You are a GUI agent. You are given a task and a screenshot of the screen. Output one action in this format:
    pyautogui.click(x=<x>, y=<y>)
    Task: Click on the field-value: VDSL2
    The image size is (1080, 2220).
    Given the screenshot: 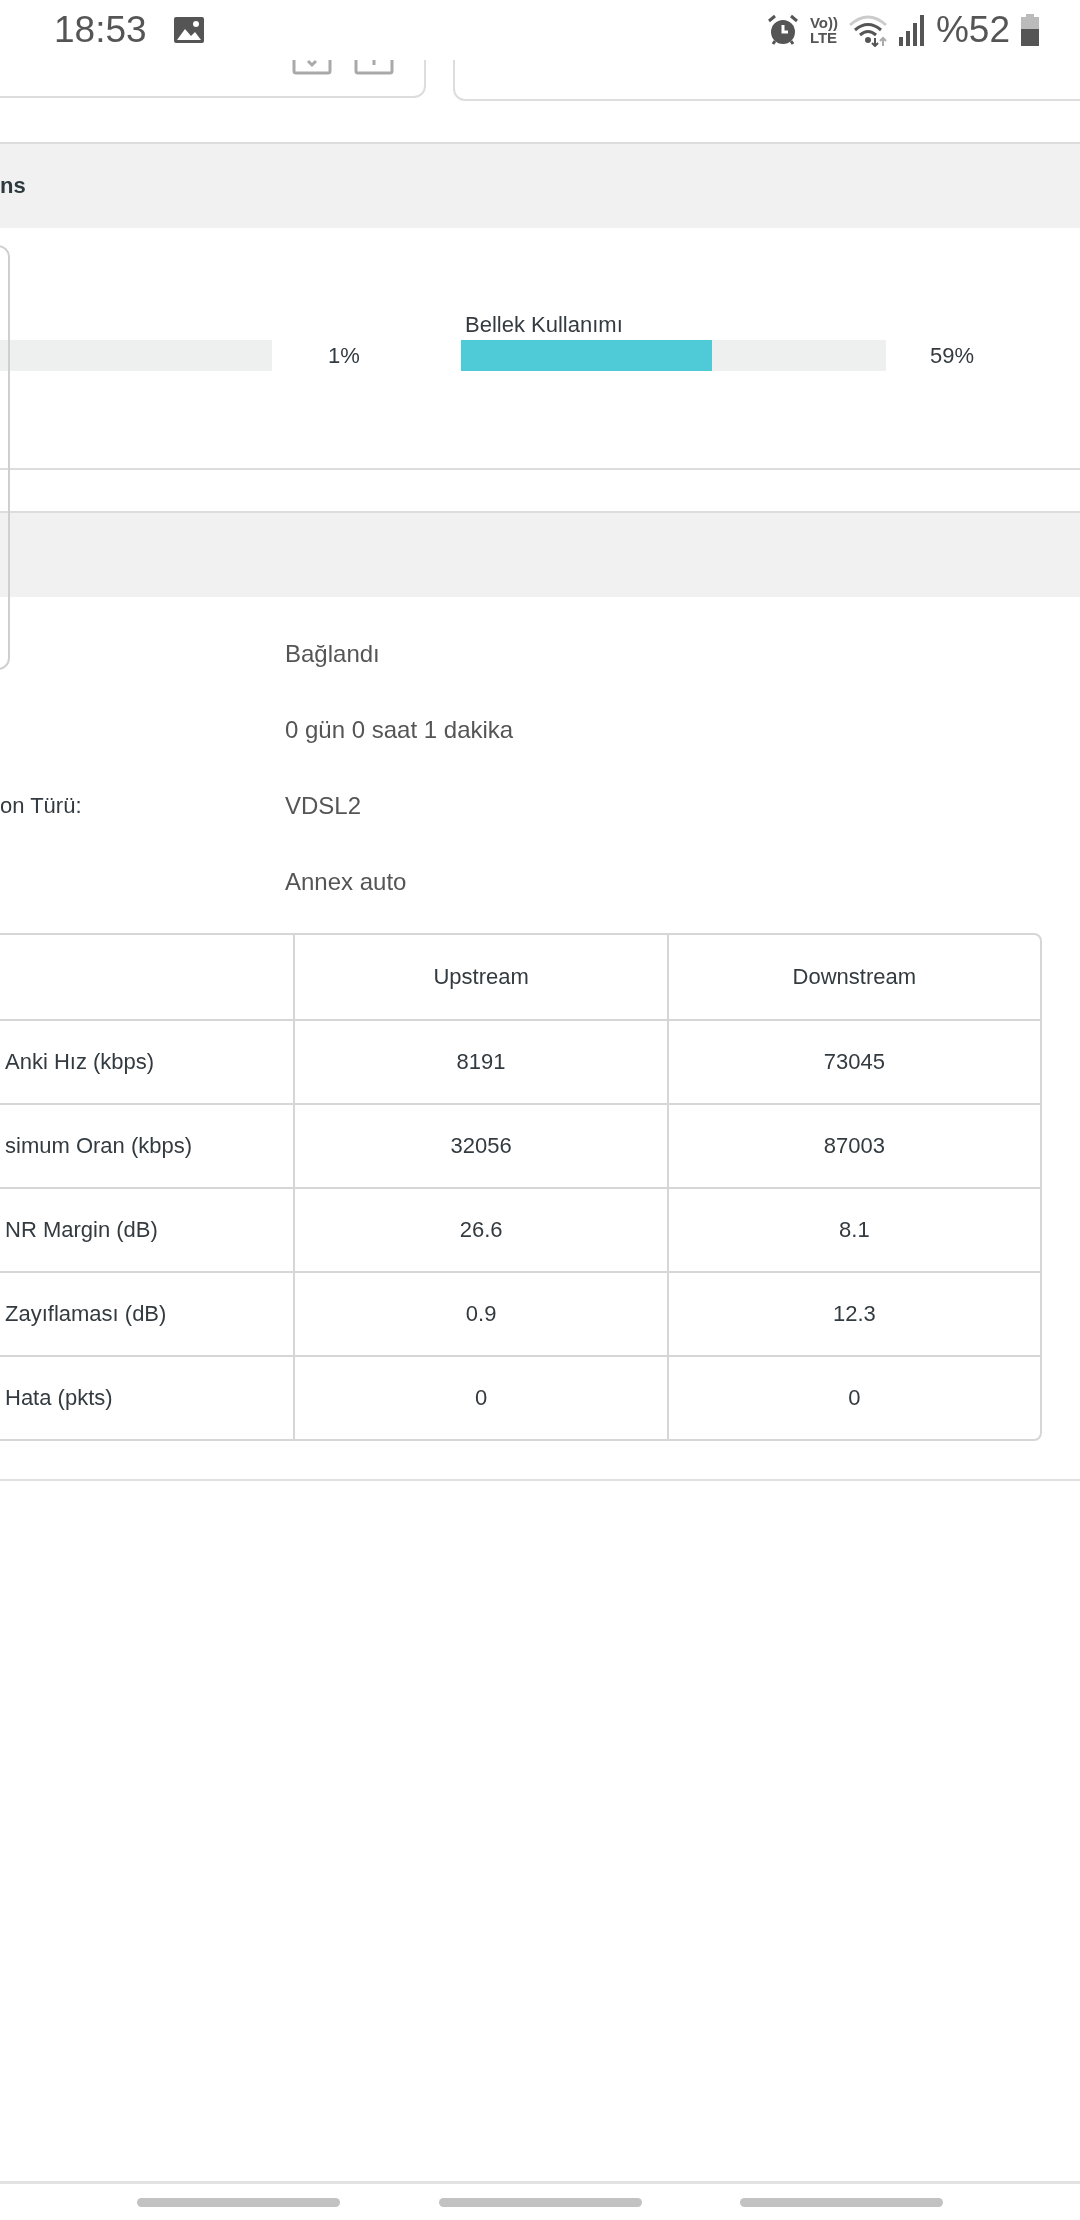 What is the action you would take?
    pyautogui.click(x=323, y=806)
    